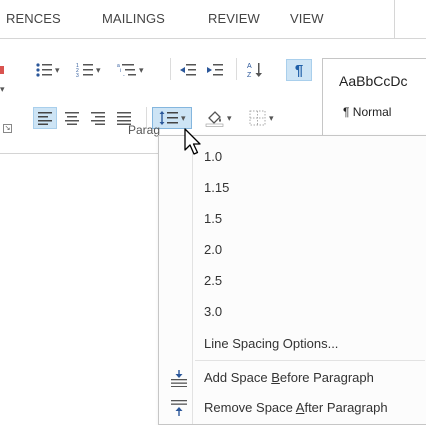  I want to click on borders-icon, so click(257, 118).